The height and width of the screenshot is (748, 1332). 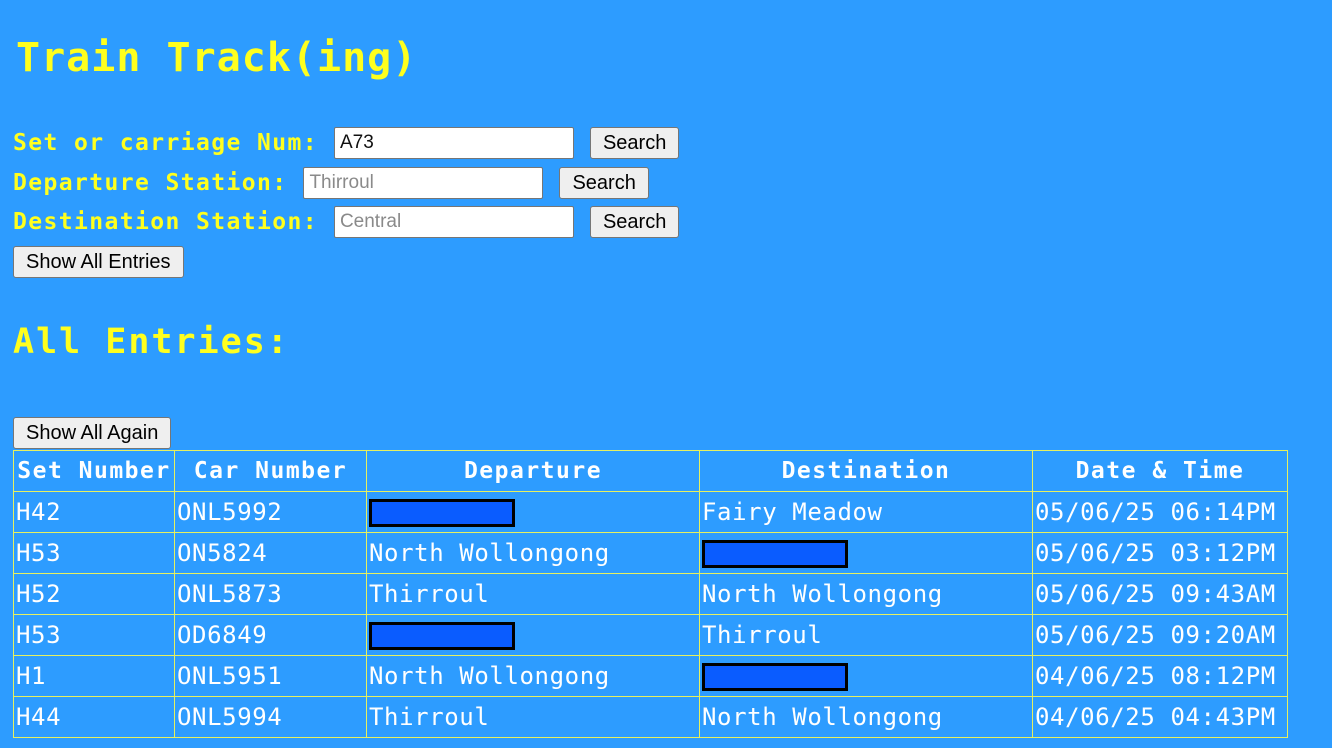 What do you see at coordinates (151, 342) in the screenshot?
I see `all-entries-heading: All Entries:` at bounding box center [151, 342].